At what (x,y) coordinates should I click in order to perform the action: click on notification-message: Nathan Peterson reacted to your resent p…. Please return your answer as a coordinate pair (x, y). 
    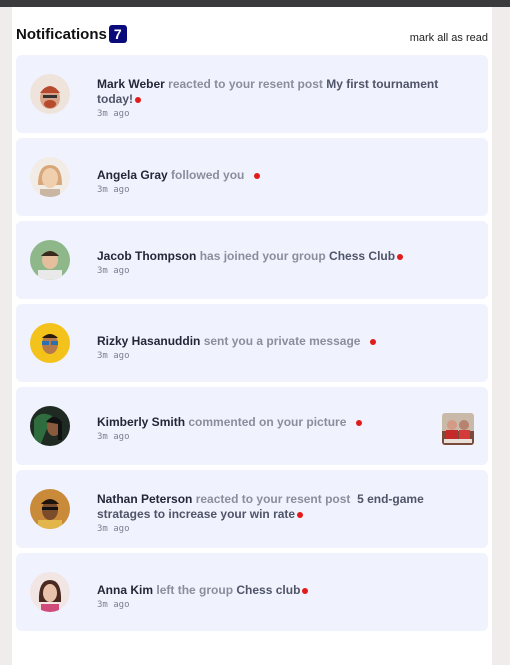
    Looking at the image, I should click on (277, 507).